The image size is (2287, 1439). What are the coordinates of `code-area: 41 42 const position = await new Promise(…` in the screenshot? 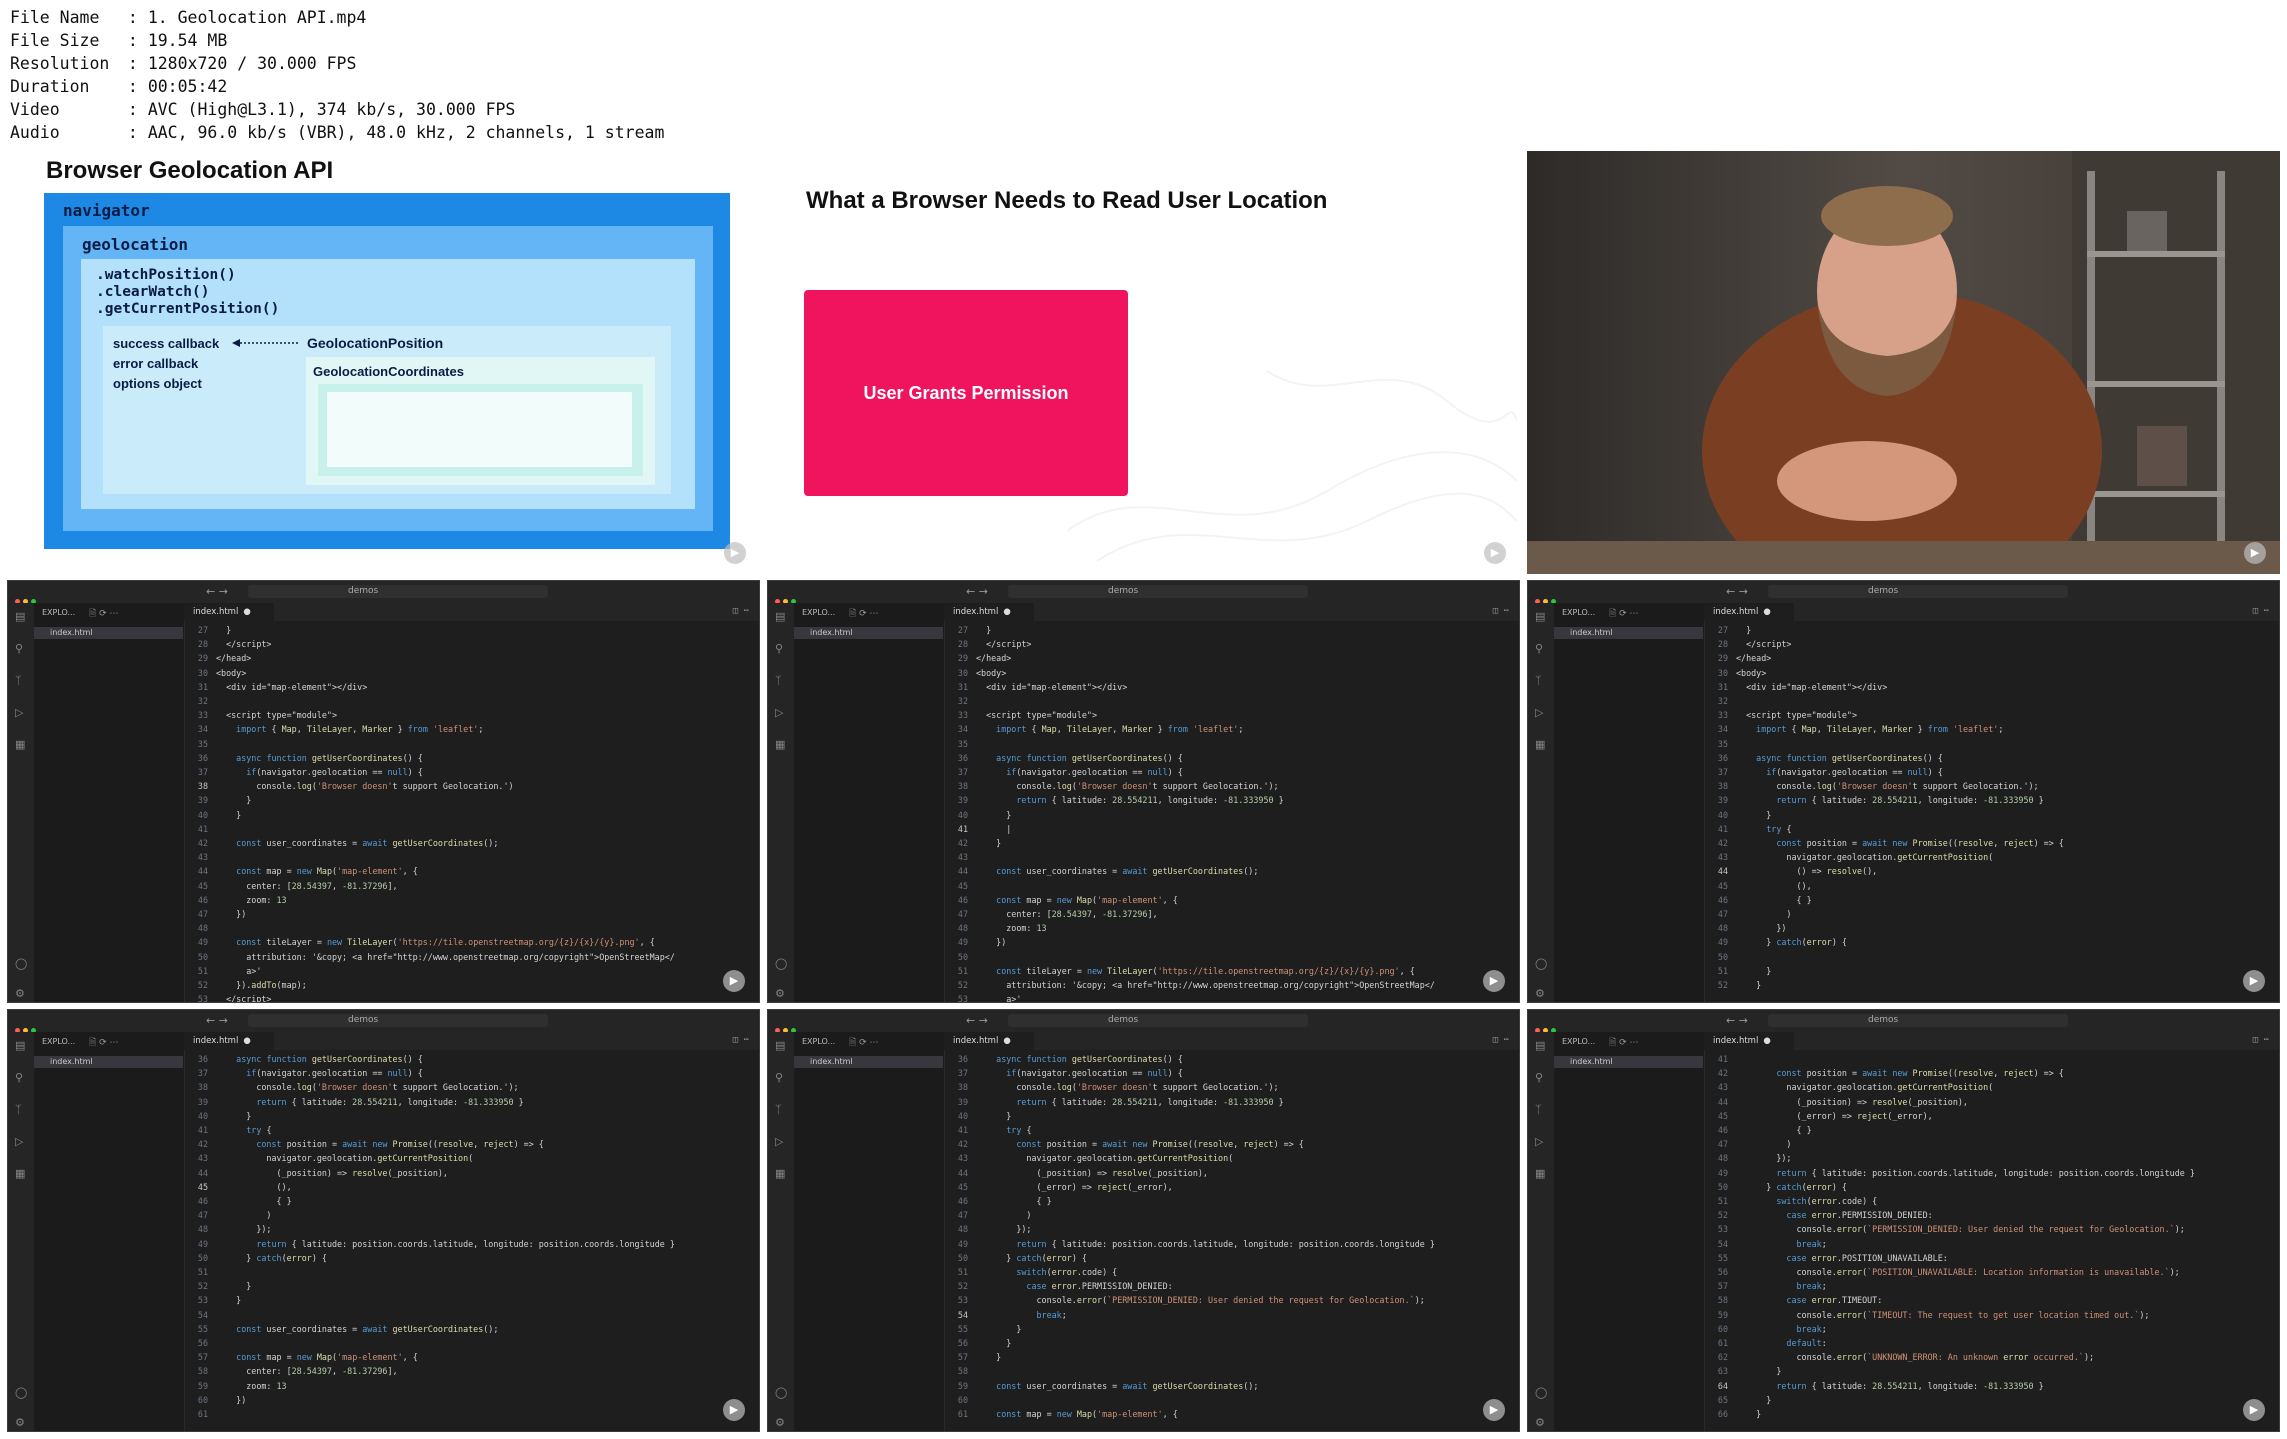 It's located at (1991, 1240).